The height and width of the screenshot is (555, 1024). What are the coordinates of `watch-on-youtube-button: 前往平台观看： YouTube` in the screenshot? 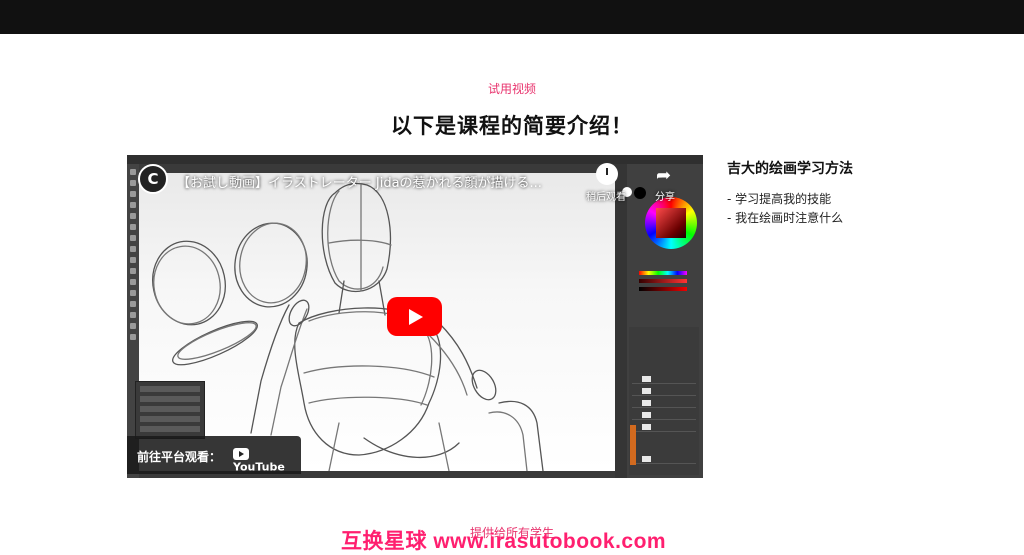 It's located at (214, 455).